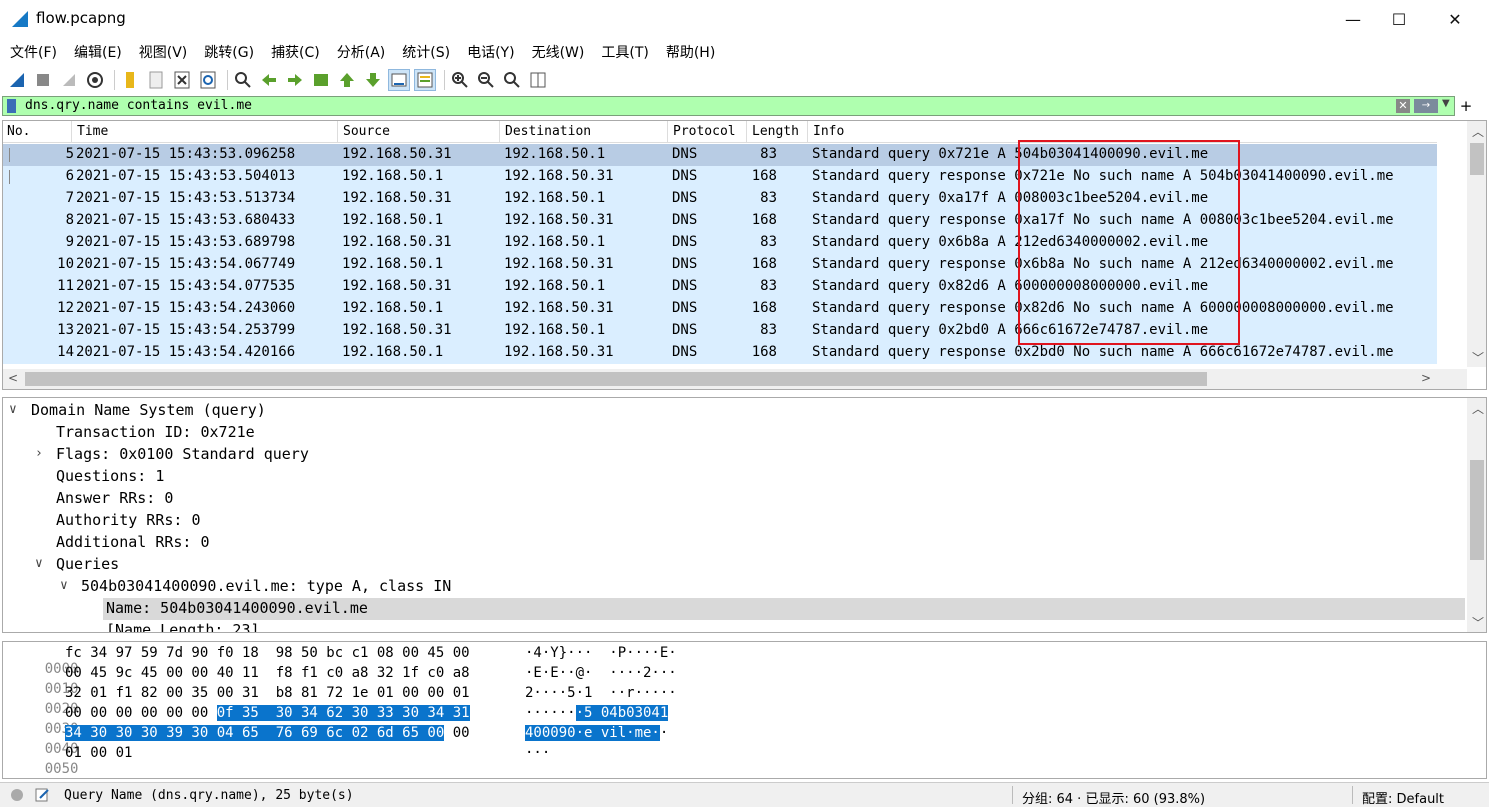  What do you see at coordinates (1455, 19) in the screenshot?
I see `close-button: ✕` at bounding box center [1455, 19].